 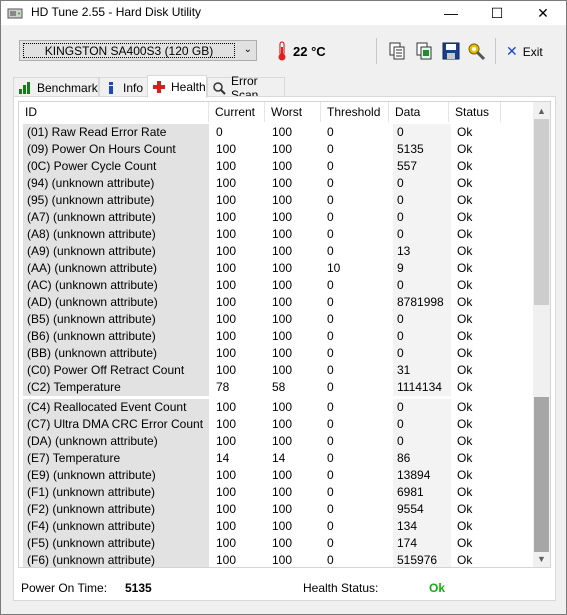 I want to click on table-row: (B5) (unknown attribute) 100 100 0 0 Ok, so click(x=276, y=319).